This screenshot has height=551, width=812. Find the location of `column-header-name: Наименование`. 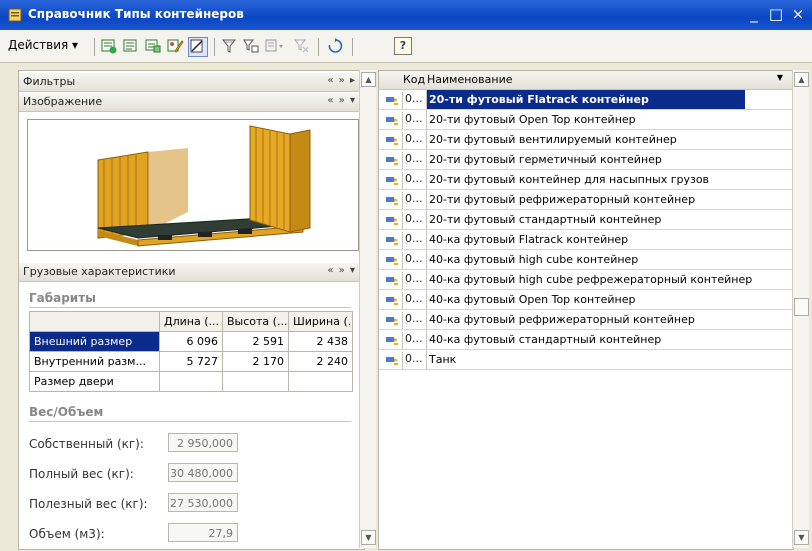

column-header-name: Наименование is located at coordinates (469, 79).